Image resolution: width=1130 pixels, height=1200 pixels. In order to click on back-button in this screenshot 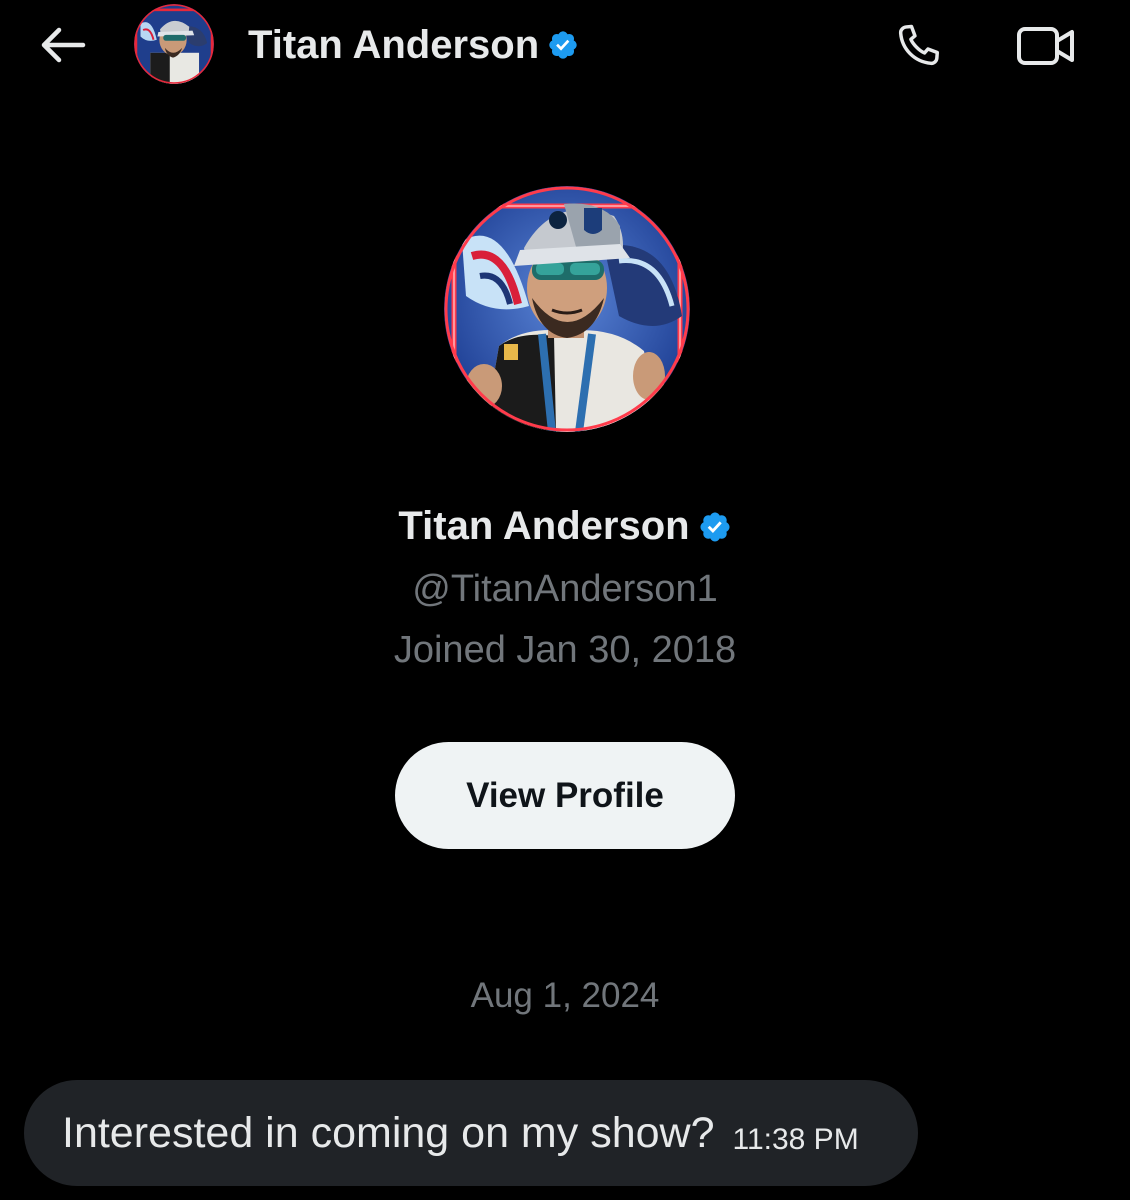, I will do `click(62, 45)`.